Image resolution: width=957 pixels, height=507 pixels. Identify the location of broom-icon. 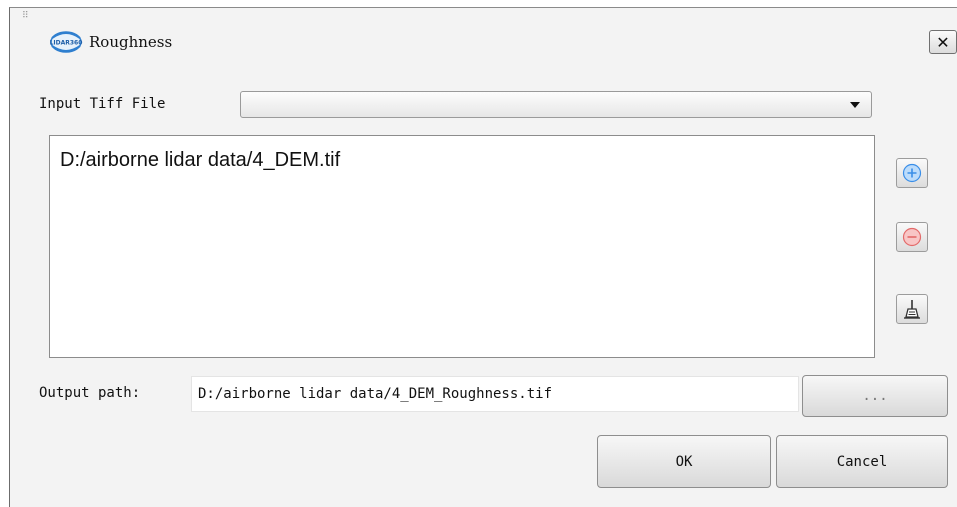
(912, 309).